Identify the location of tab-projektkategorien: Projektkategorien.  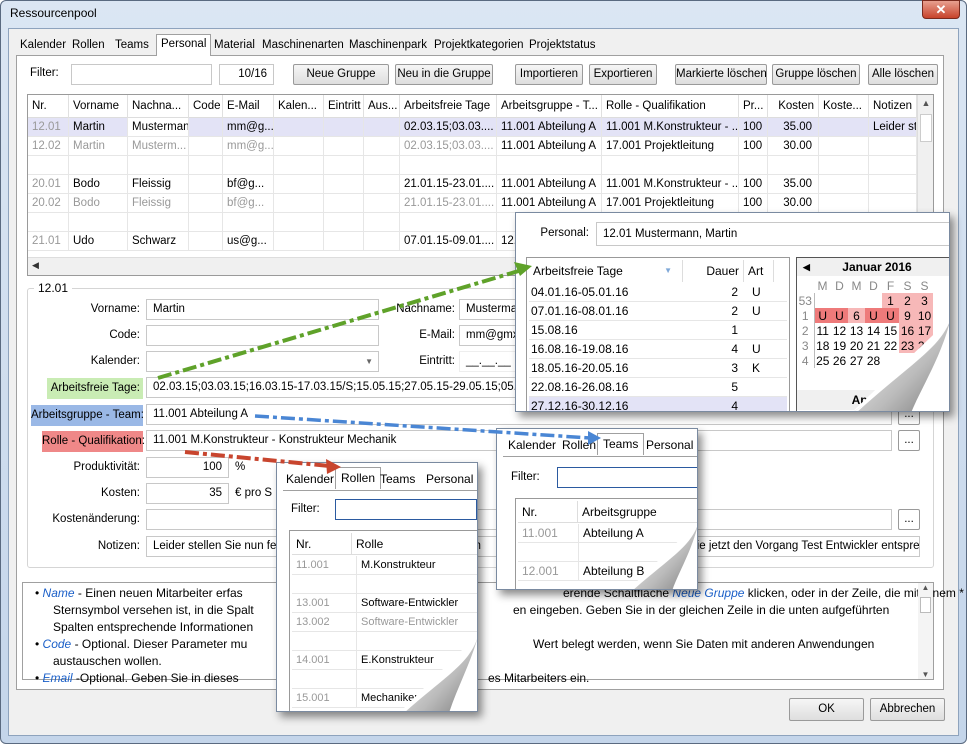
(479, 46).